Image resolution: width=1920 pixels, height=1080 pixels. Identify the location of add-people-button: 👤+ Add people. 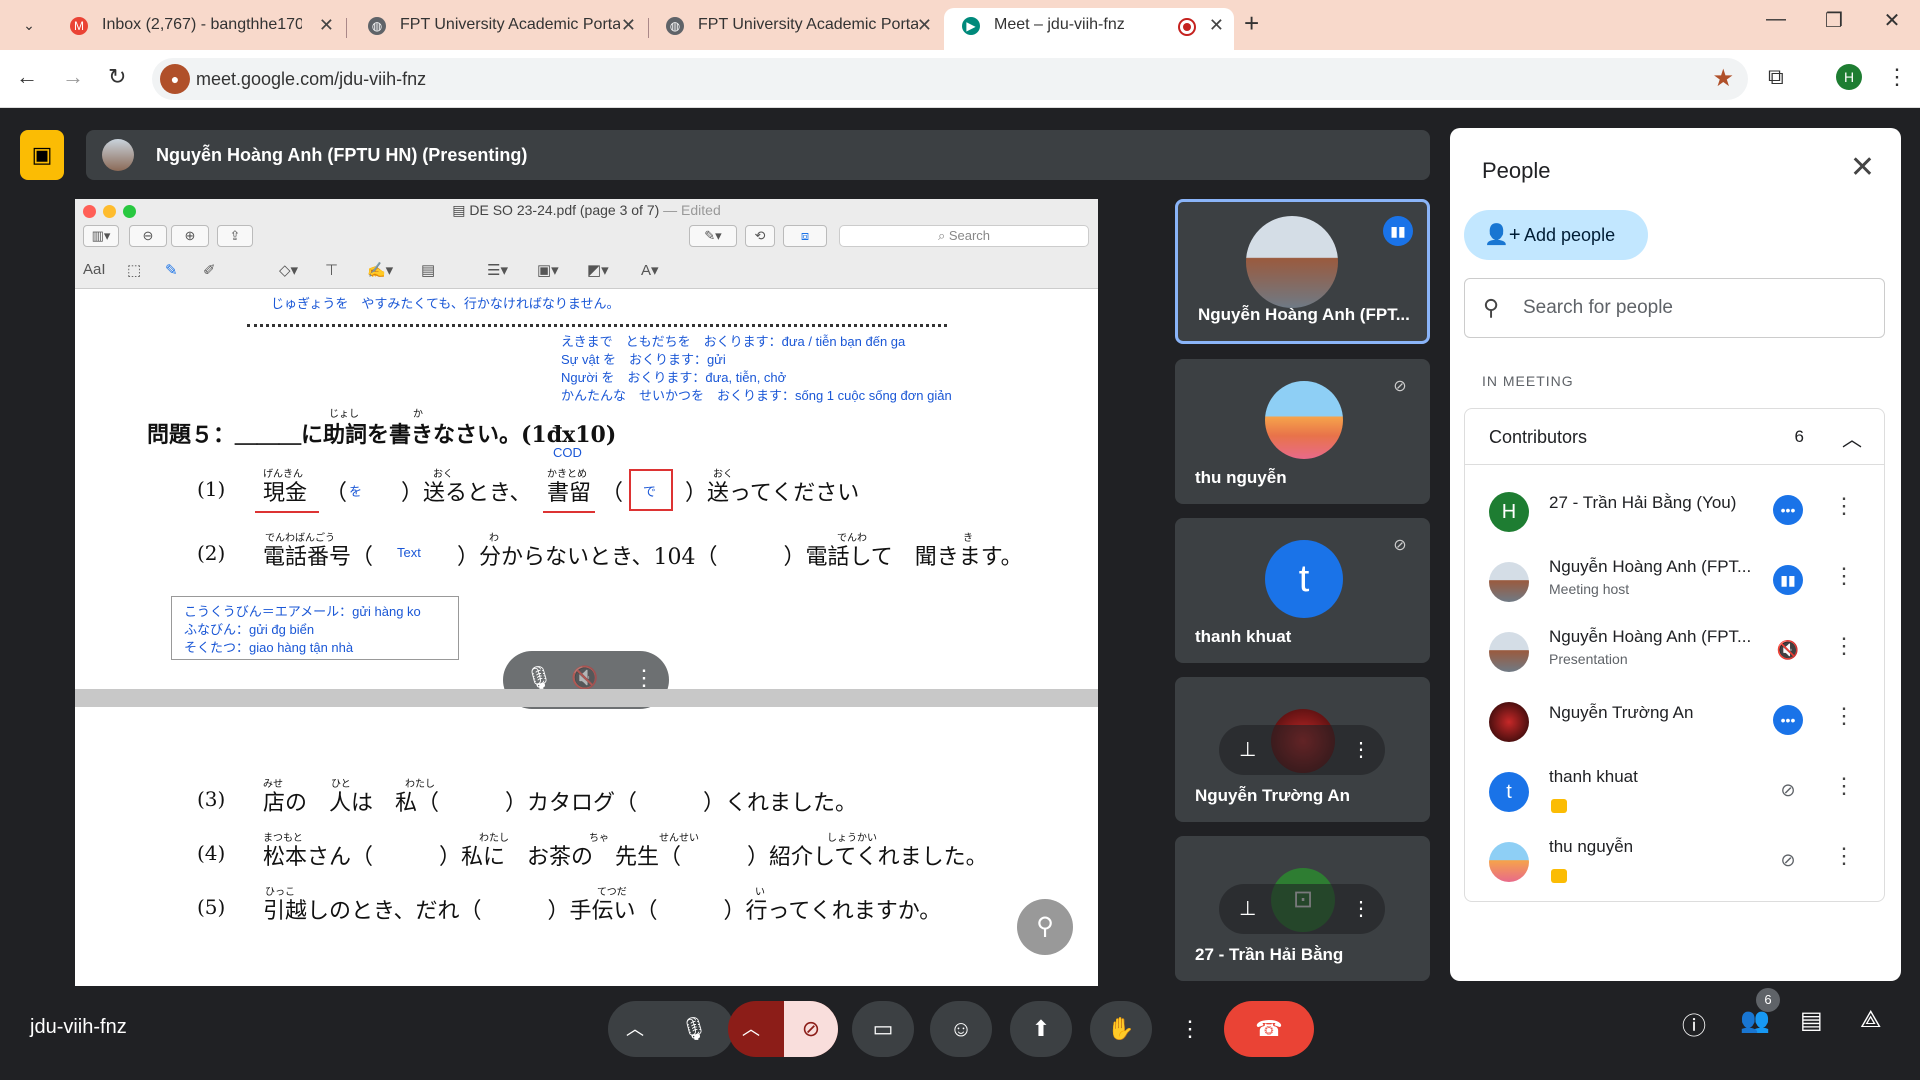
(1556, 235).